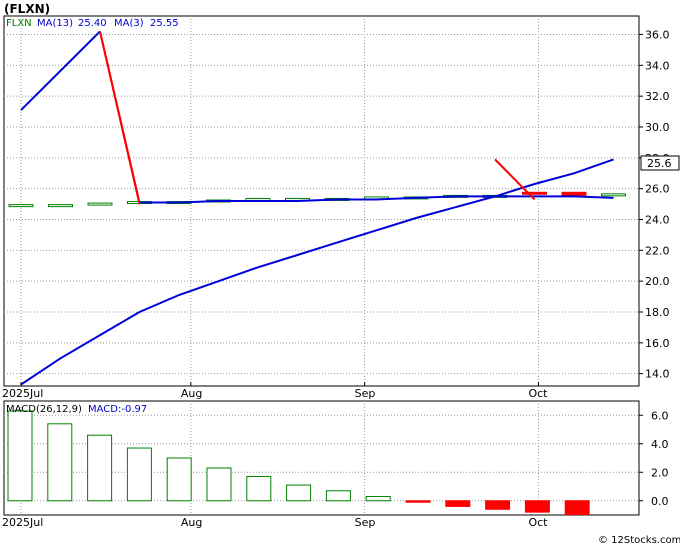 The height and width of the screenshot is (546, 680). What do you see at coordinates (92, 23) in the screenshot?
I see `legend-ma13-value: 25.40` at bounding box center [92, 23].